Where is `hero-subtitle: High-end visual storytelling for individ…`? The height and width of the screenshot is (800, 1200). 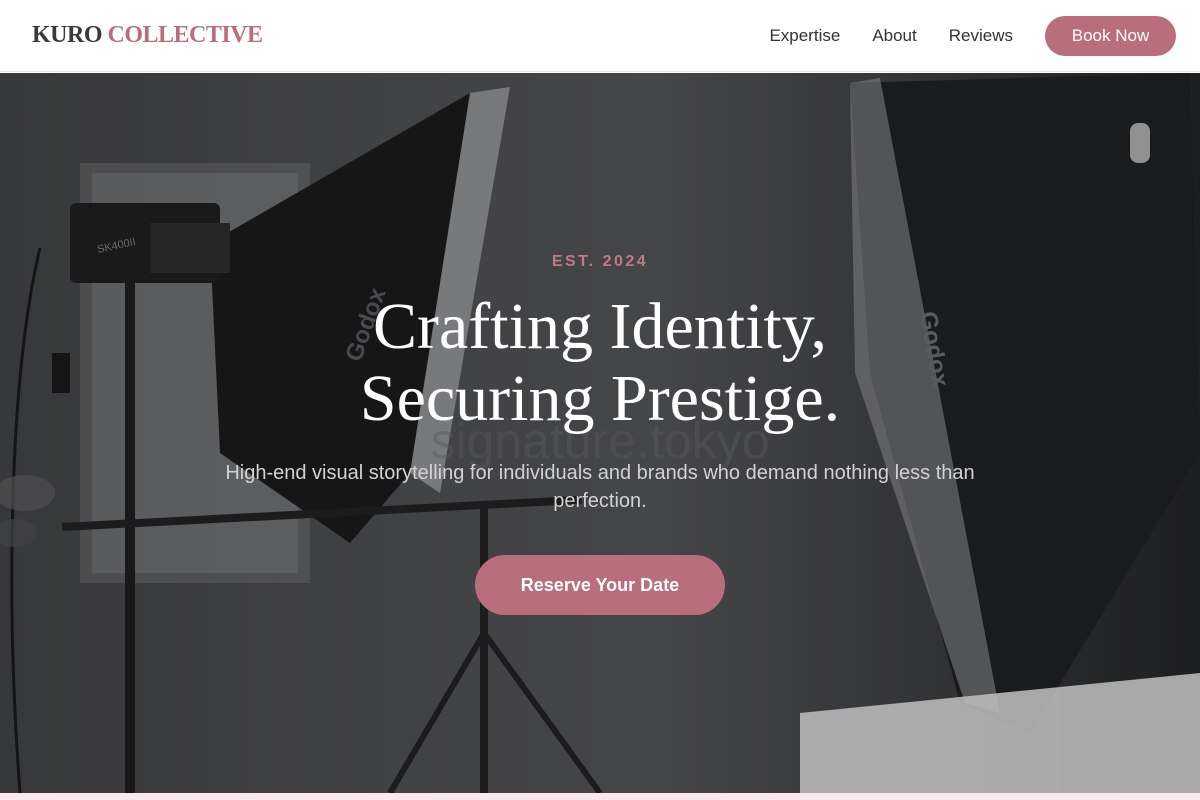 hero-subtitle: High-end visual storytelling for individ… is located at coordinates (600, 487).